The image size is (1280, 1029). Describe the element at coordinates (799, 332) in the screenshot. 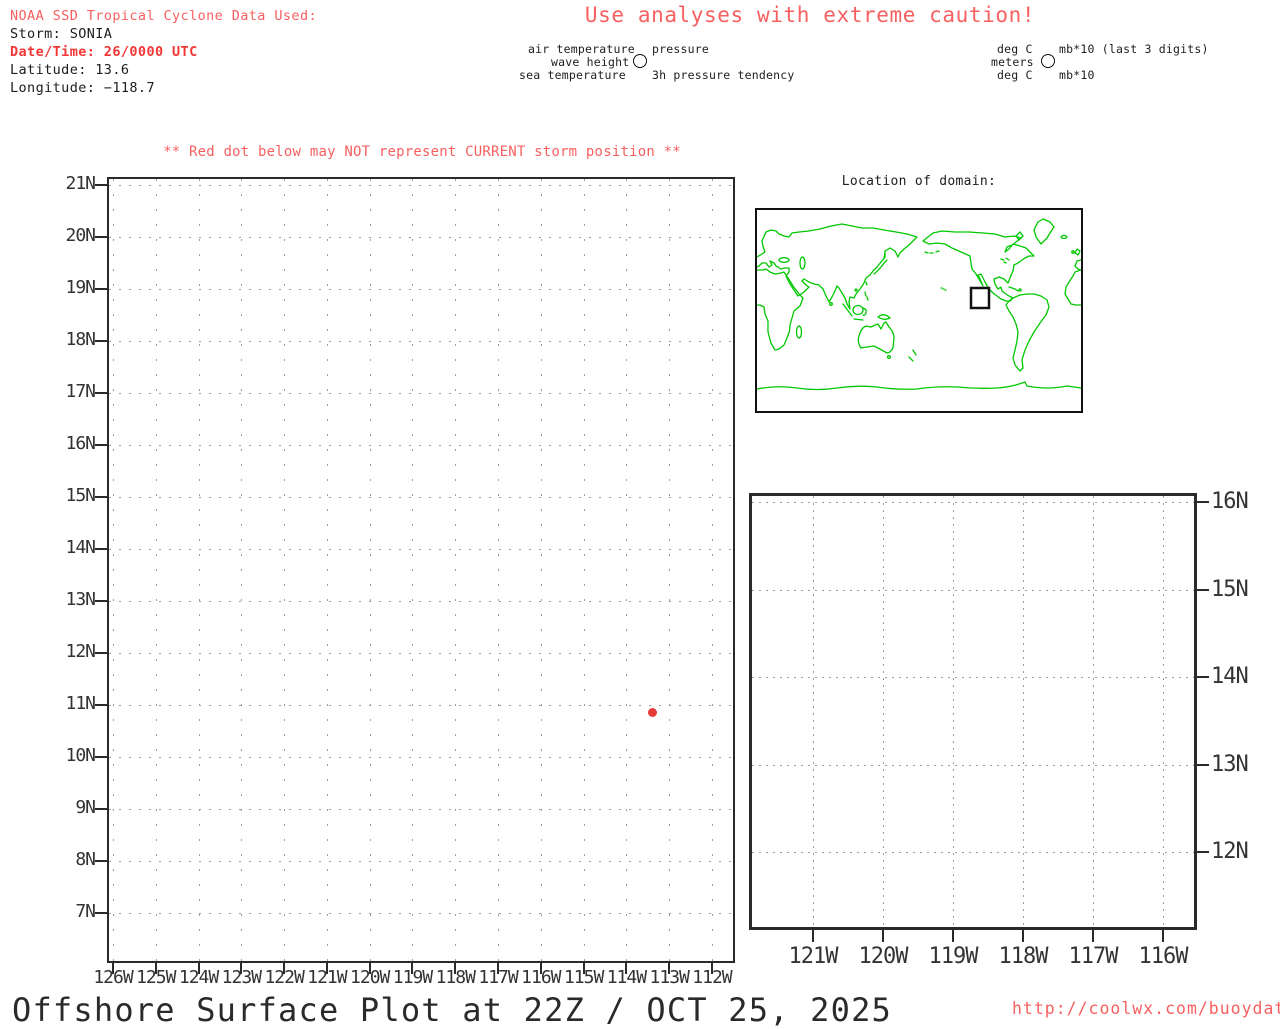

I see `madagascar` at that location.